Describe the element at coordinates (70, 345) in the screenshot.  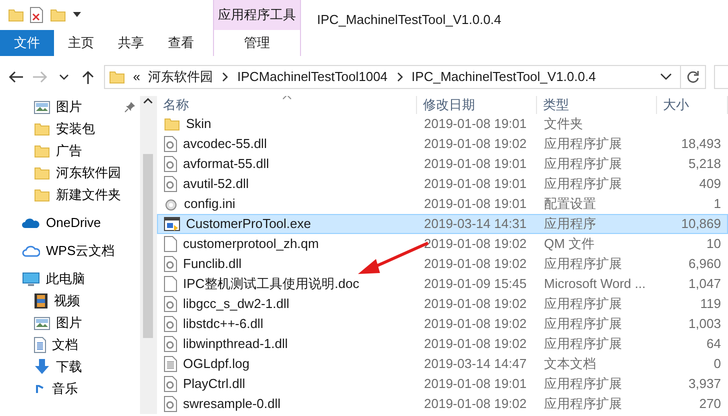
I see `nav-item: 文档` at that location.